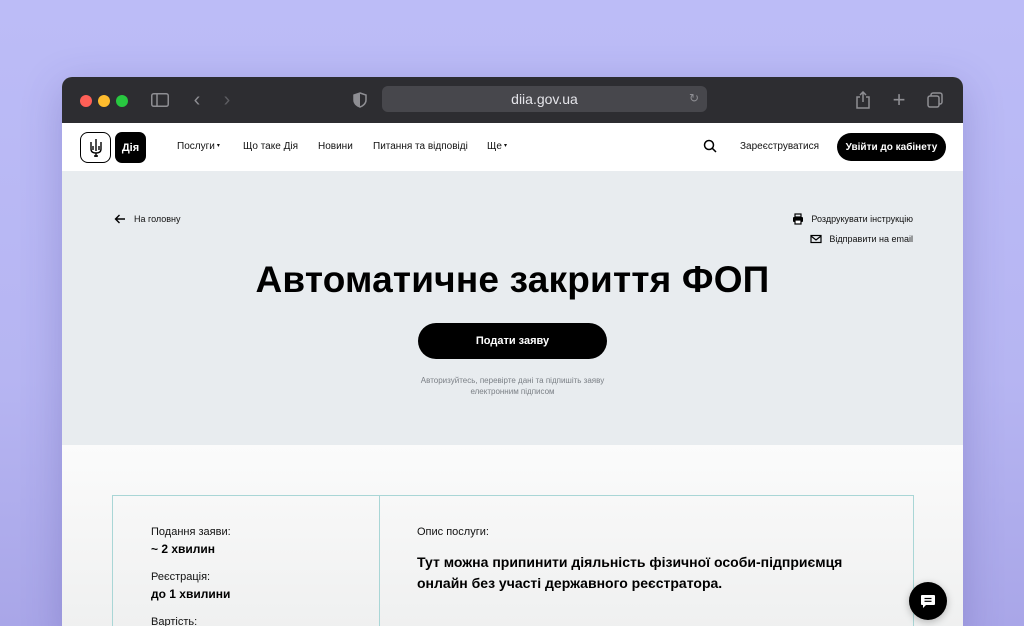 Image resolution: width=1024 pixels, height=626 pixels. I want to click on minimize-window-button, so click(104, 101).